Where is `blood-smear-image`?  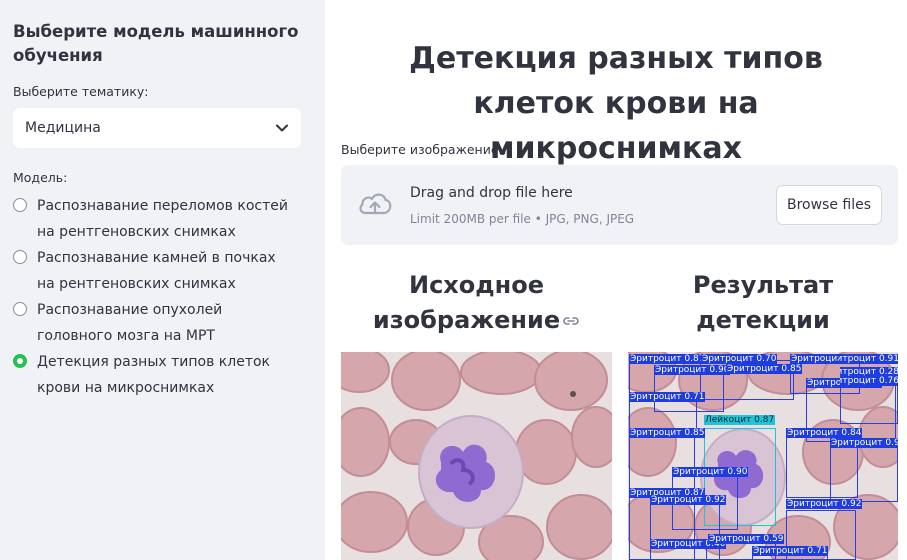 blood-smear-image is located at coordinates (476, 456).